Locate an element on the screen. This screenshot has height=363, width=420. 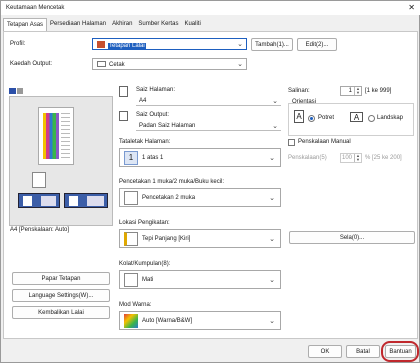
color-mode-select: Auto [Warna/B&W] ⌄ is located at coordinates (200, 320).